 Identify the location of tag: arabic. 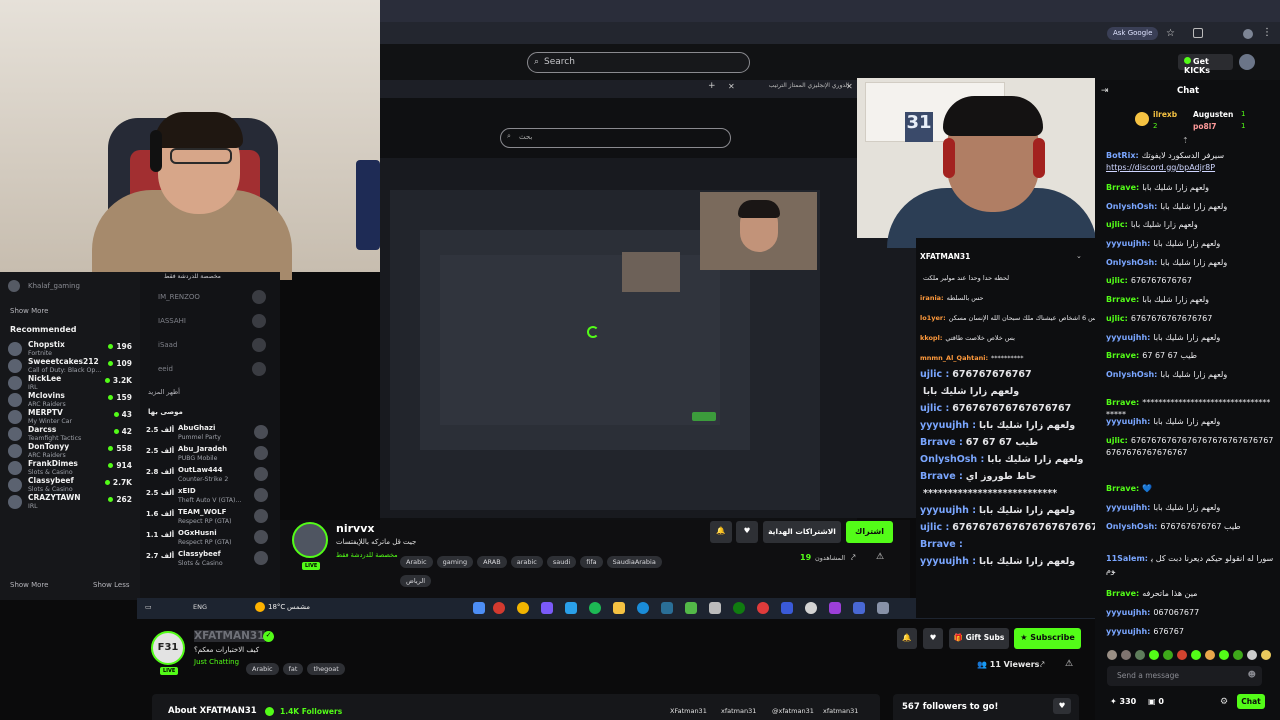
(526, 562).